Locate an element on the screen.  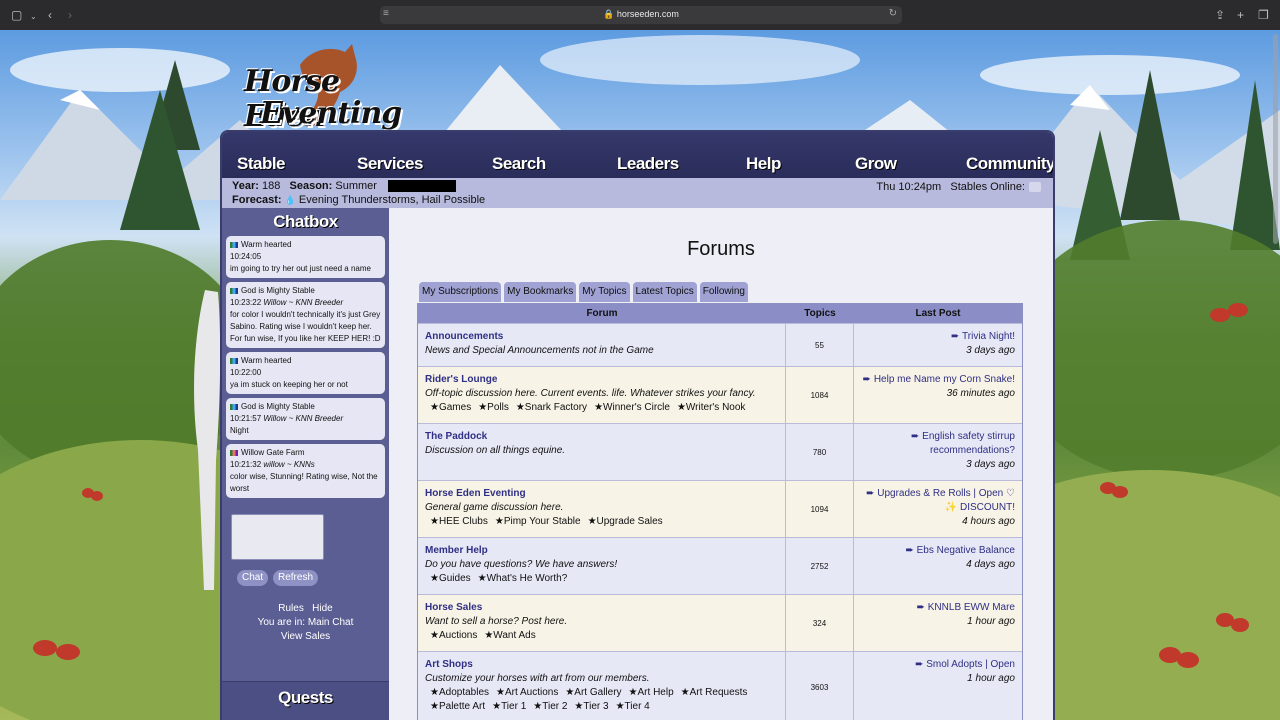
nav-leaders: Leaders is located at coordinates (648, 164).